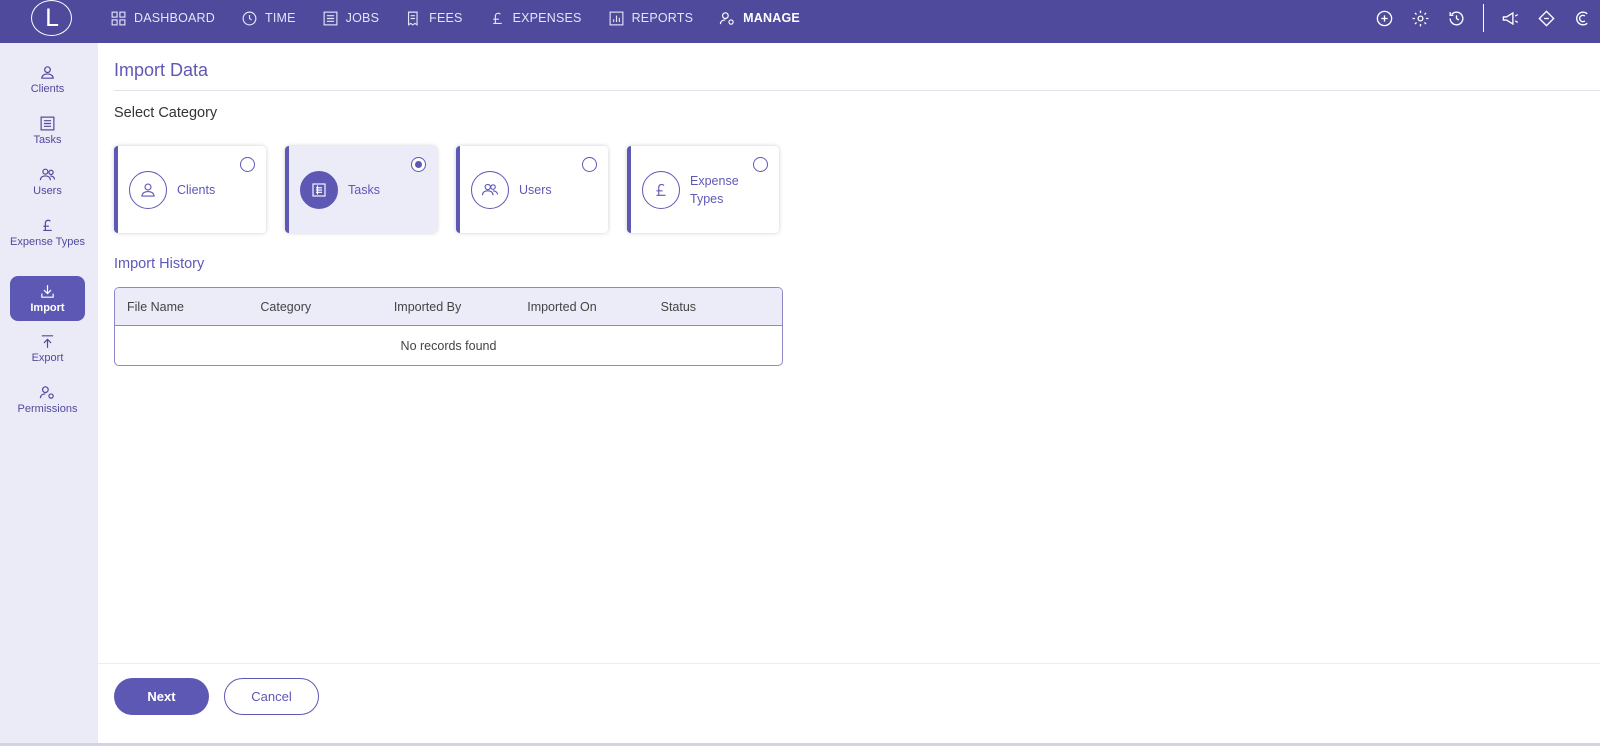 The image size is (1600, 746). What do you see at coordinates (47, 140) in the screenshot?
I see `sidebar-item-label: Tasks` at bounding box center [47, 140].